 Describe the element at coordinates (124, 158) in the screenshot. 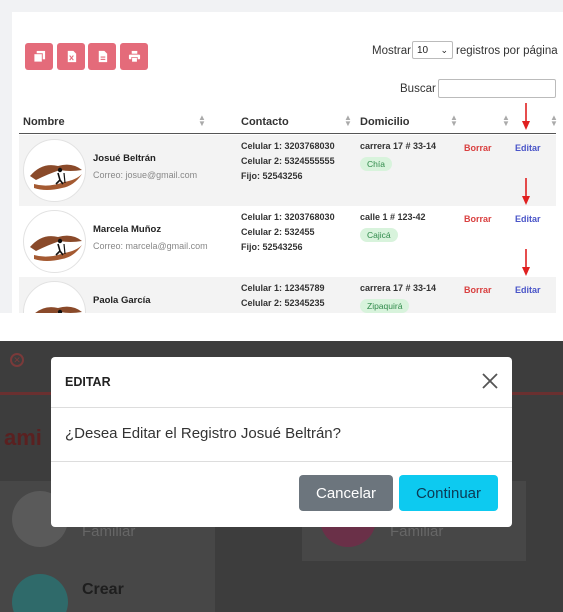

I see `person-name: Josué Beltrán` at that location.